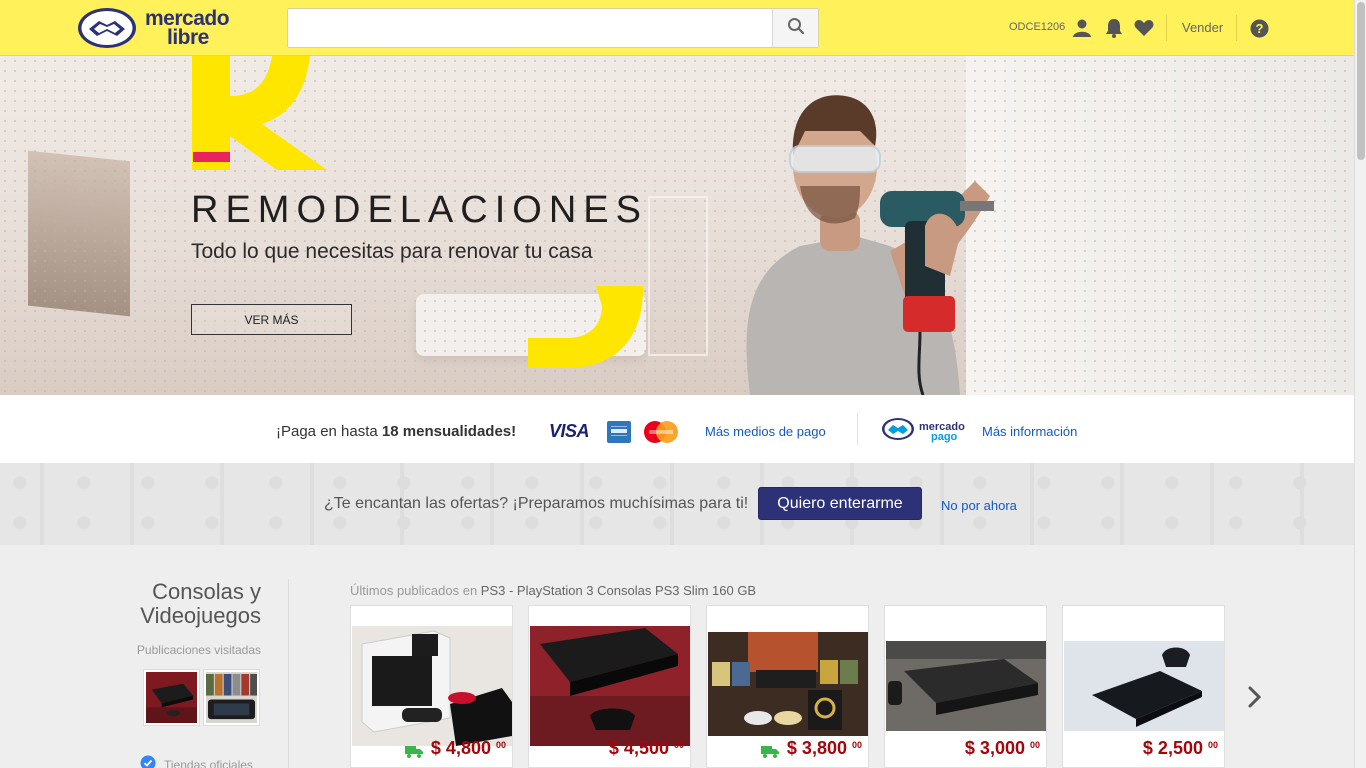 The image size is (1366, 768). What do you see at coordinates (619, 432) in the screenshot?
I see `amex-logo-icon` at bounding box center [619, 432].